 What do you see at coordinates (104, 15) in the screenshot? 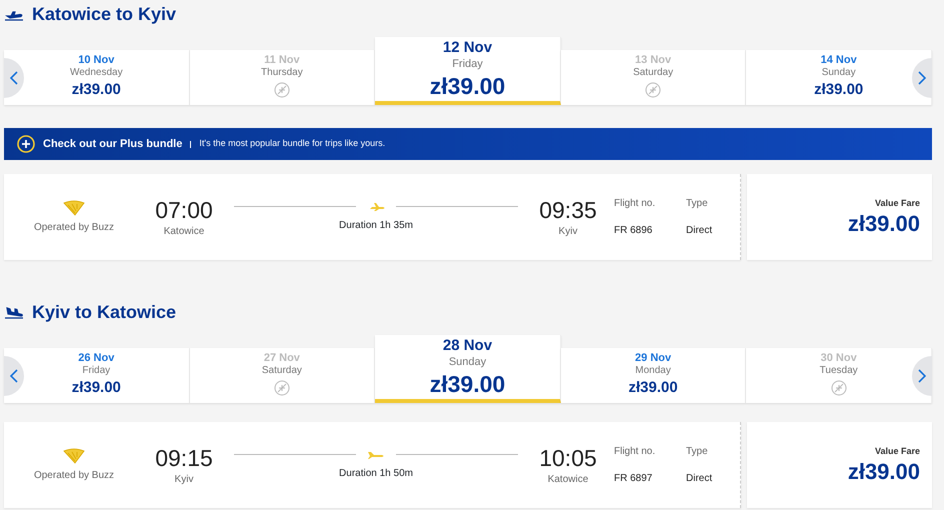
I see `section-title: Katowice to Kyiv` at bounding box center [104, 15].